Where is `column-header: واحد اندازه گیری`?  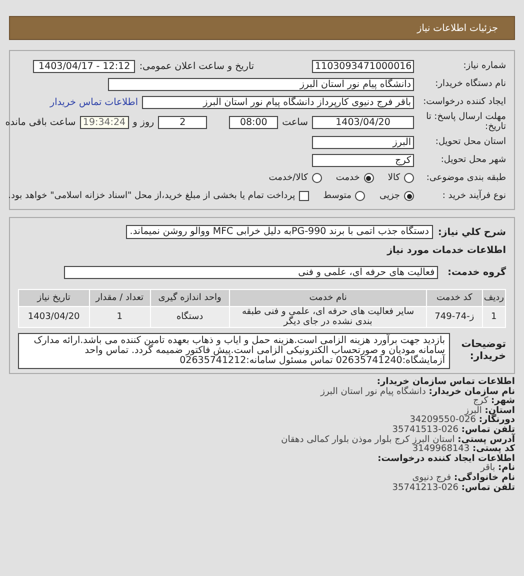 column-header: واحد اندازه گیری is located at coordinates (190, 298).